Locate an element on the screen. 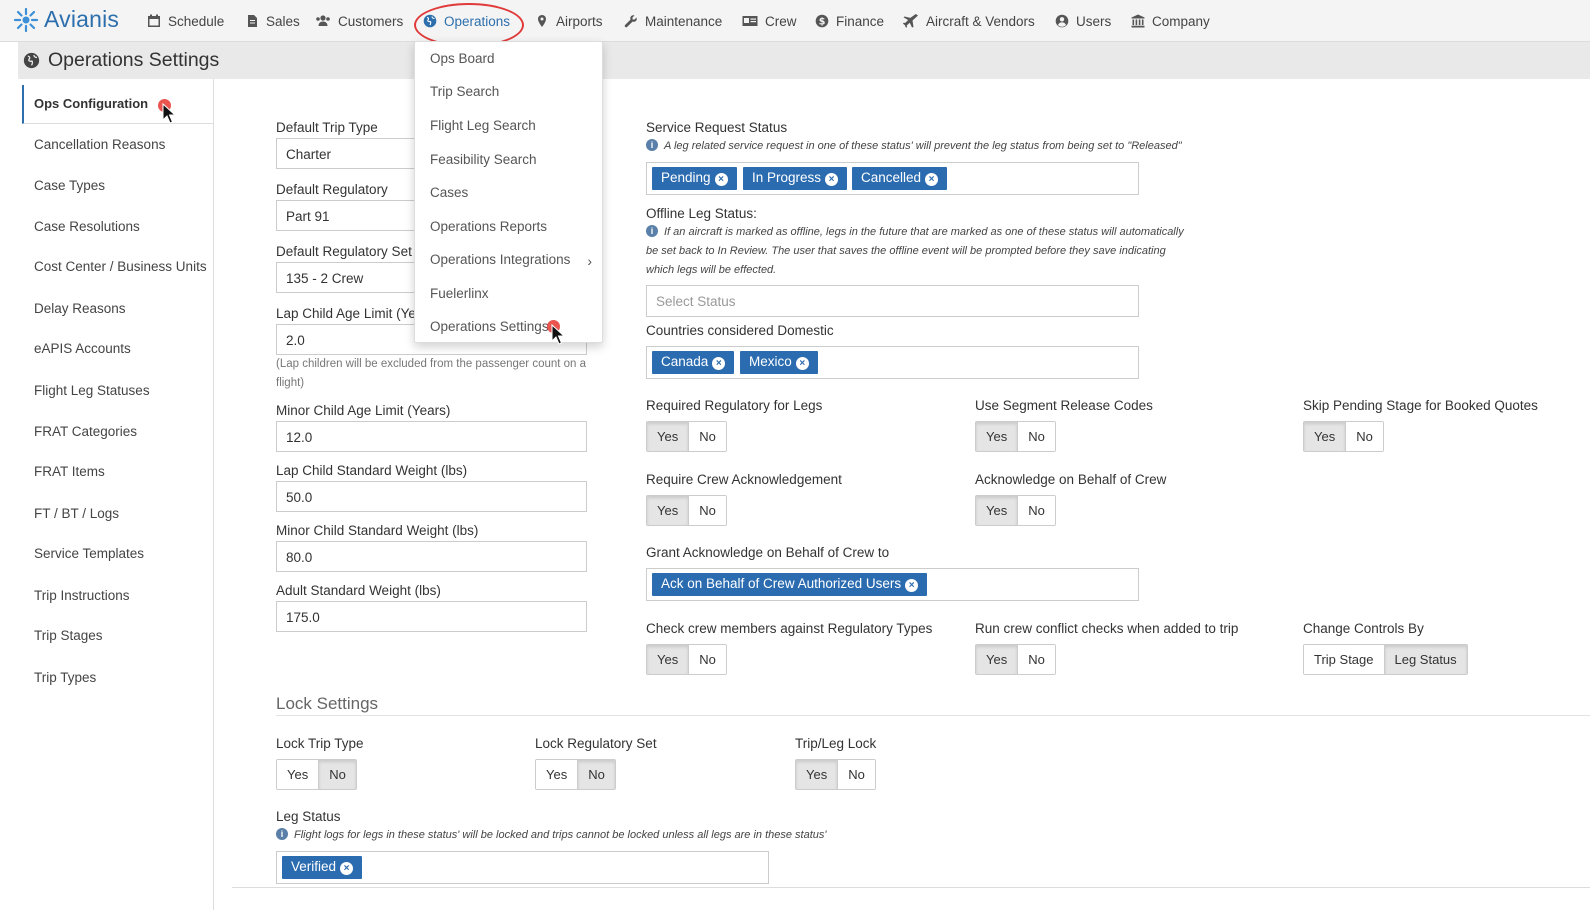 This screenshot has width=1590, height=910. skip-pending-label: Skip Pending Stage for Booked Quotes is located at coordinates (1420, 405).